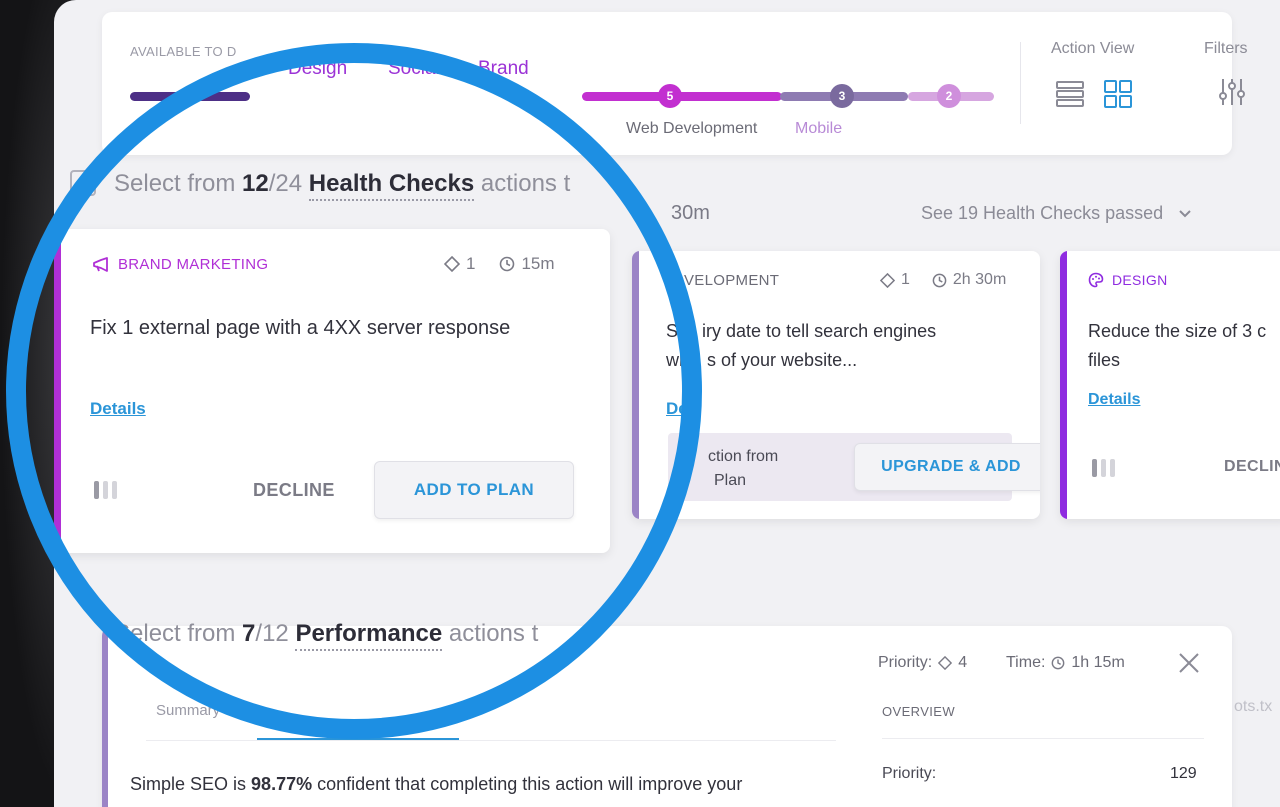 This screenshot has width=1280, height=807. Describe the element at coordinates (180, 264) in the screenshot. I see `card-category: BRAND MARKETING` at that location.